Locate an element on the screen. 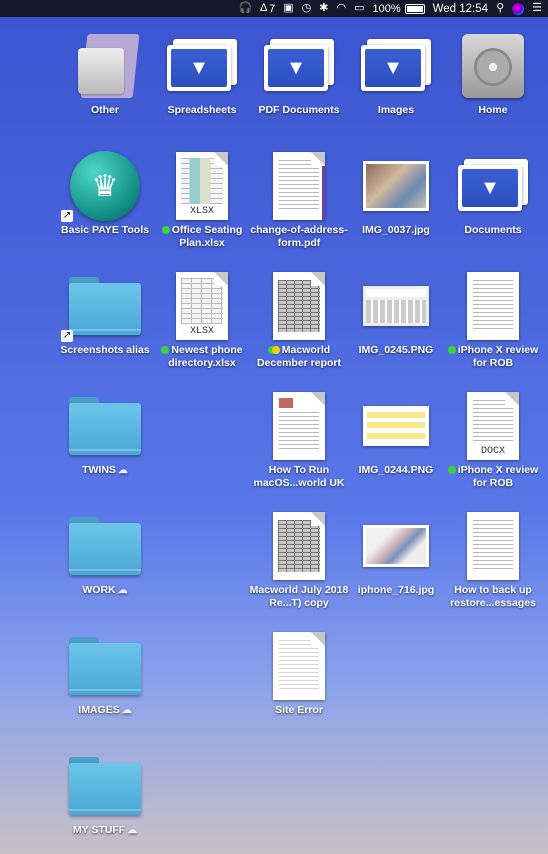 Image resolution: width=548 pixels, height=854 pixels. desktop-item-img-0037: IMG_0037.jpg is located at coordinates (396, 191).